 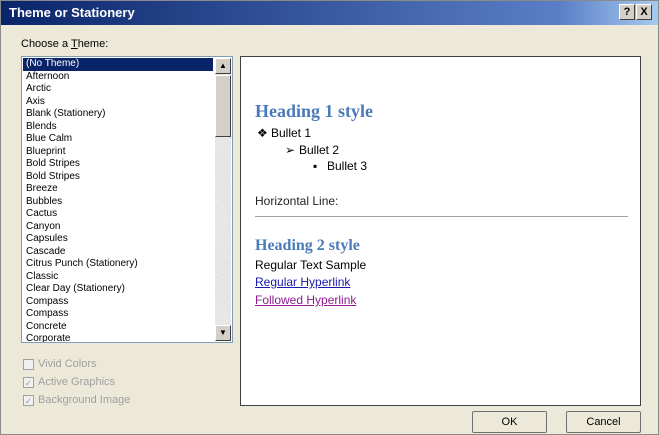 I want to click on theme-list-item: Citrus Punch (Stationery), so click(x=118, y=264).